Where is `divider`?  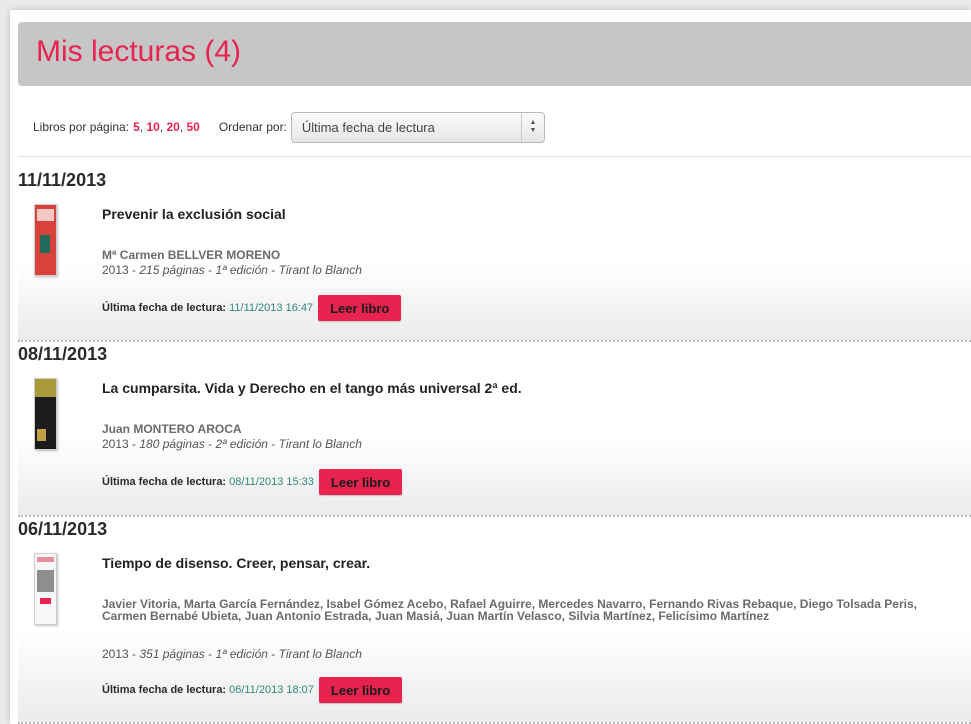
divider is located at coordinates (494, 156).